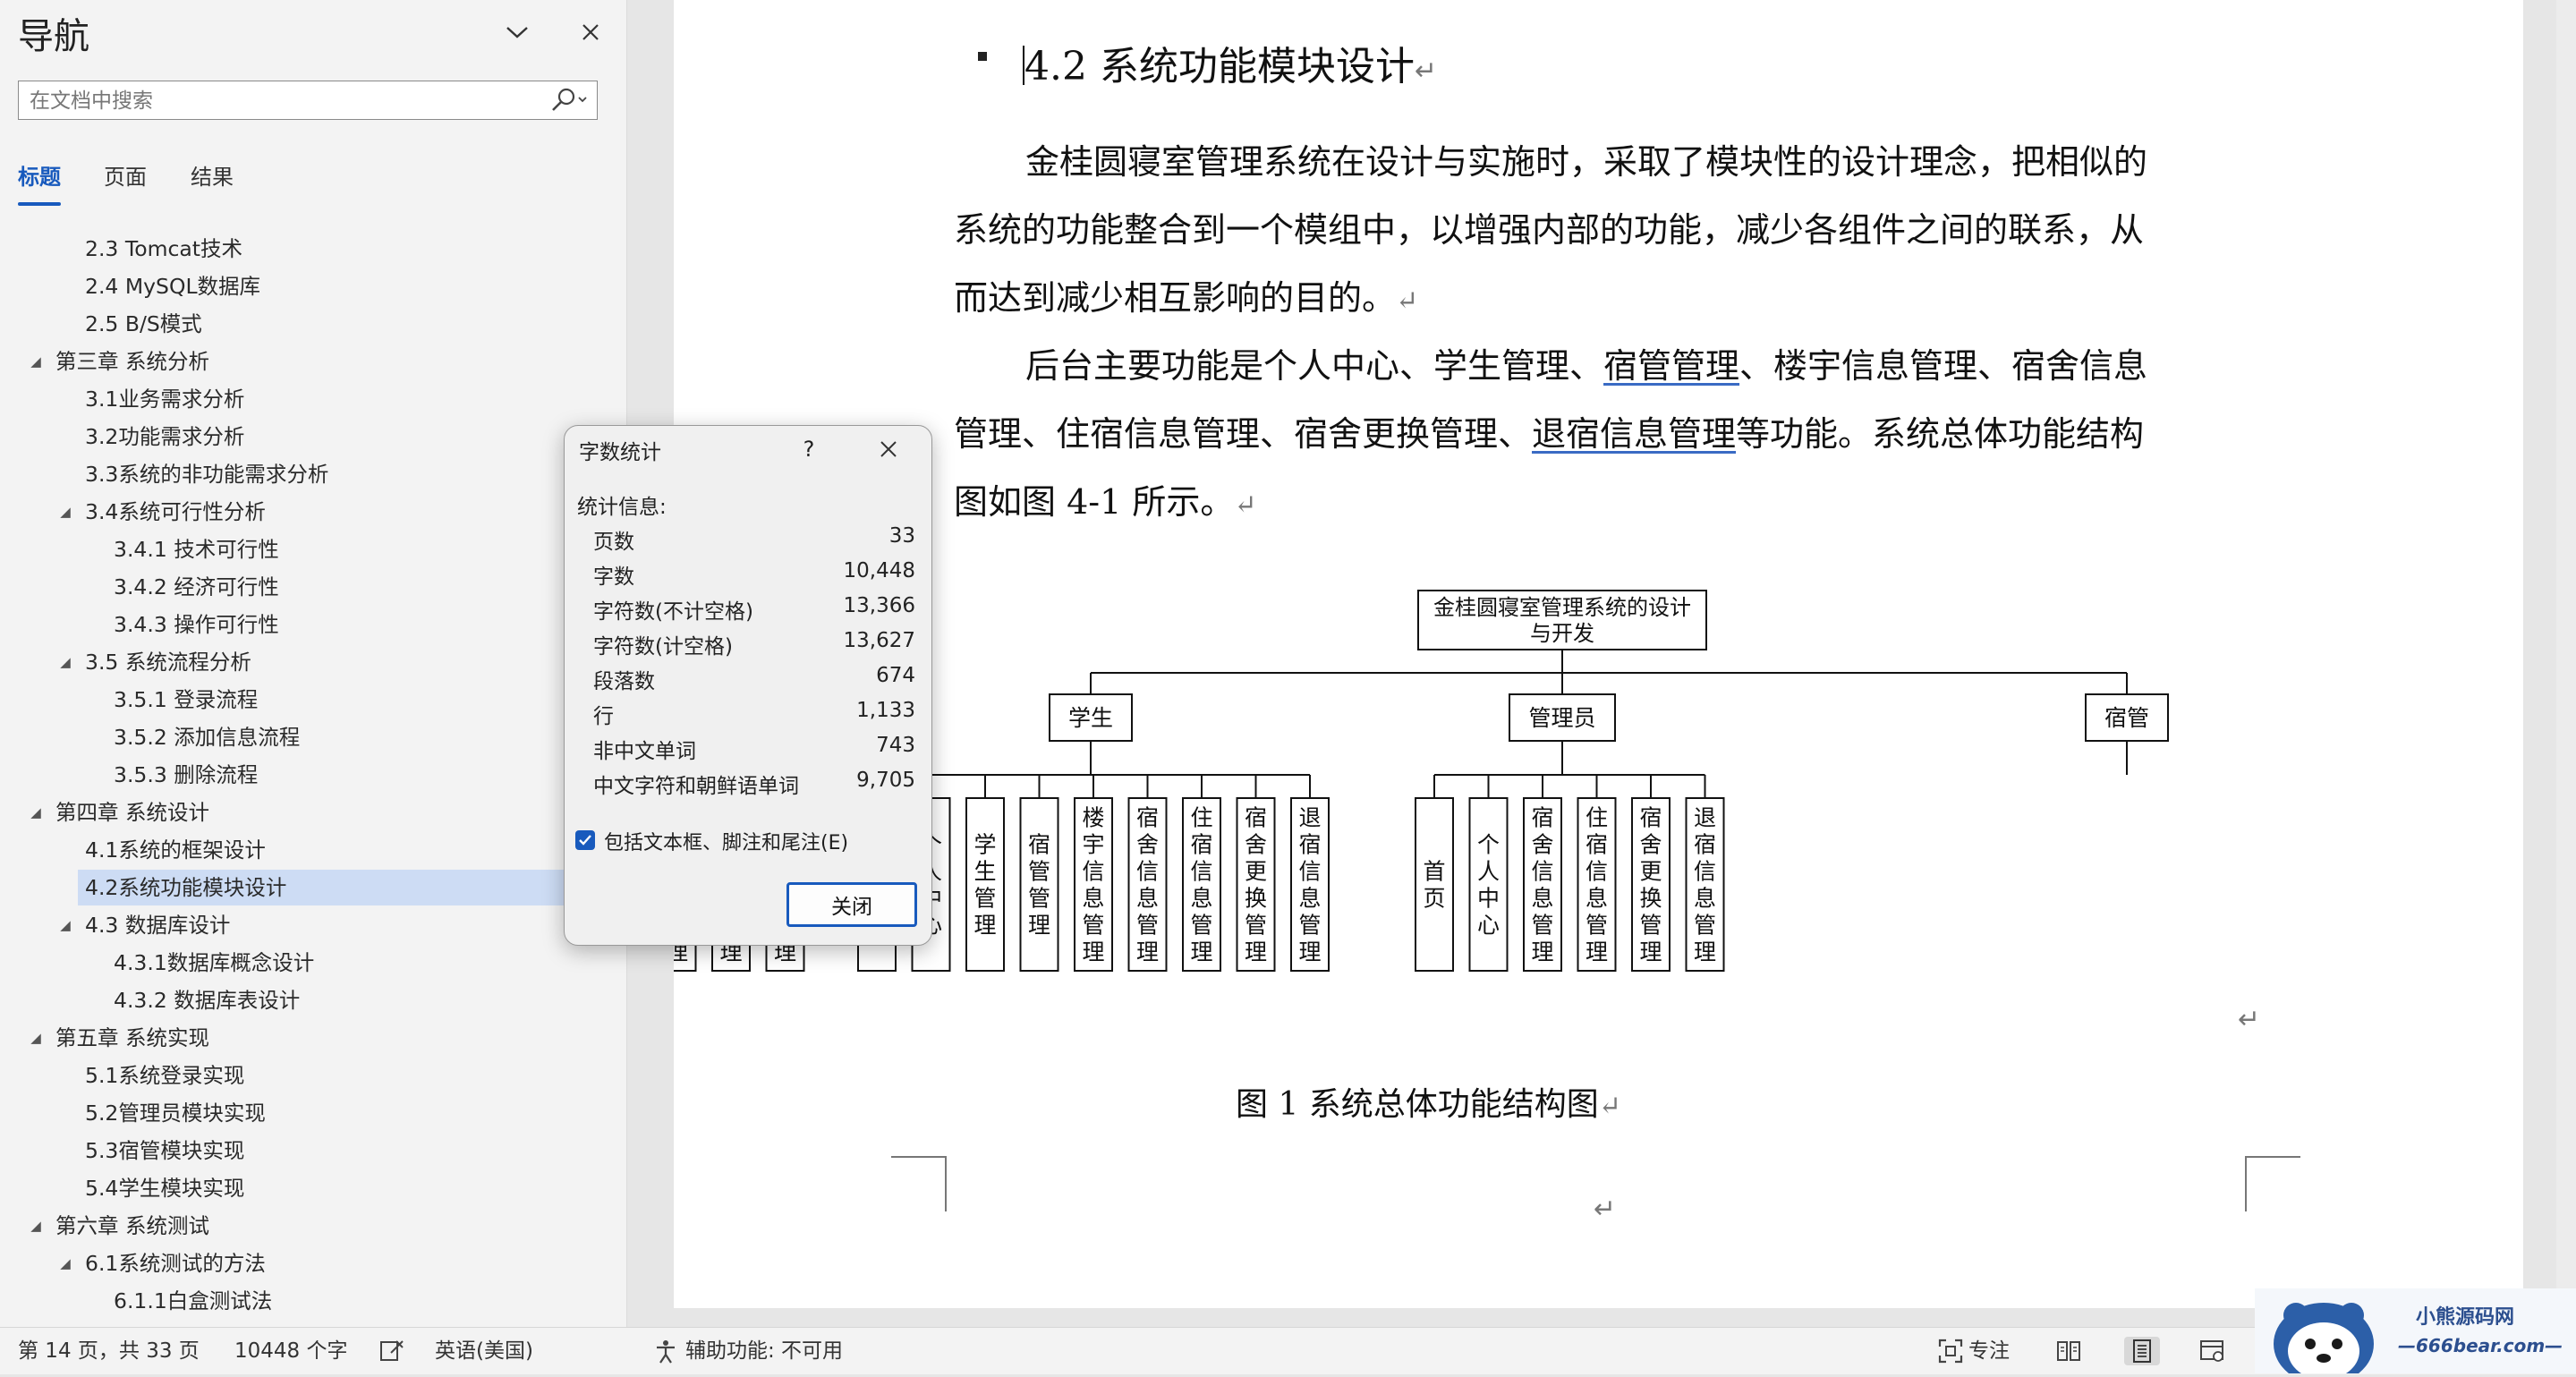 The width and height of the screenshot is (2576, 1377). Describe the element at coordinates (392, 1351) in the screenshot. I see `proofing-icon` at that location.